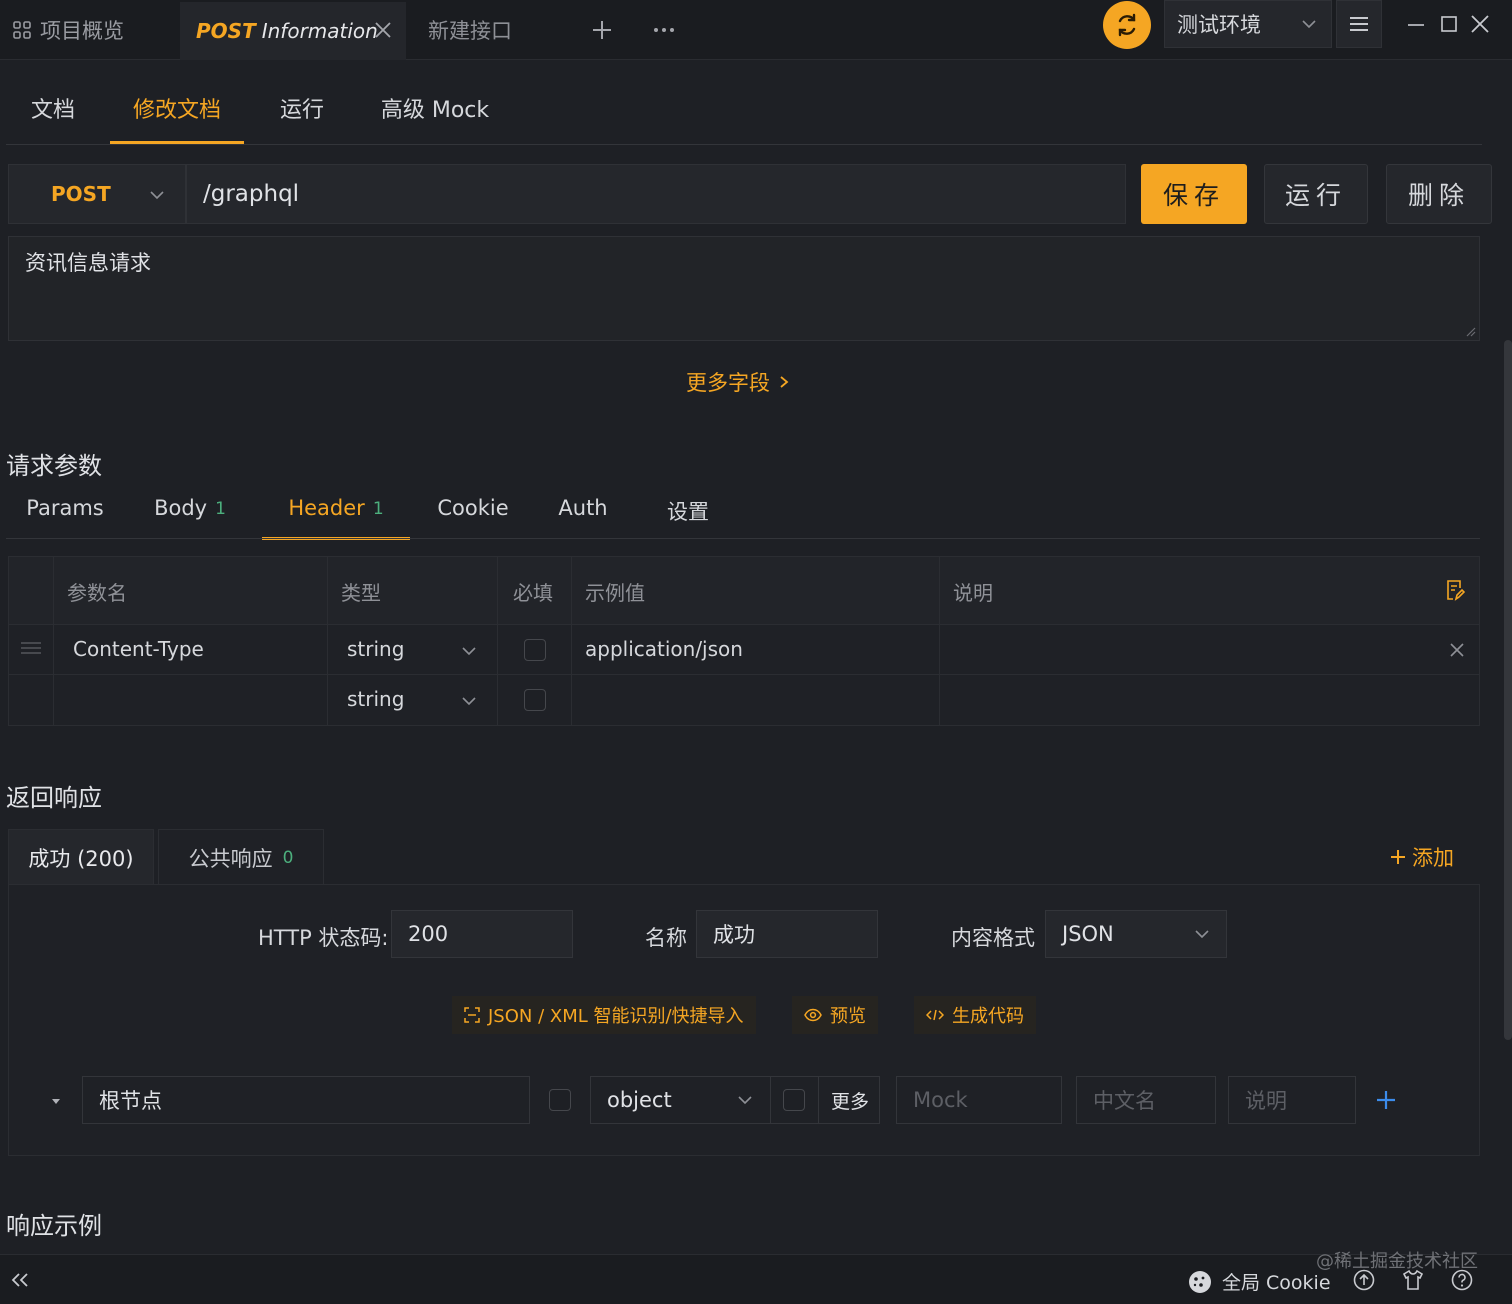  What do you see at coordinates (616, 1016) in the screenshot?
I see `smart-import-label: JSON / XML 智能识别/快捷导入` at bounding box center [616, 1016].